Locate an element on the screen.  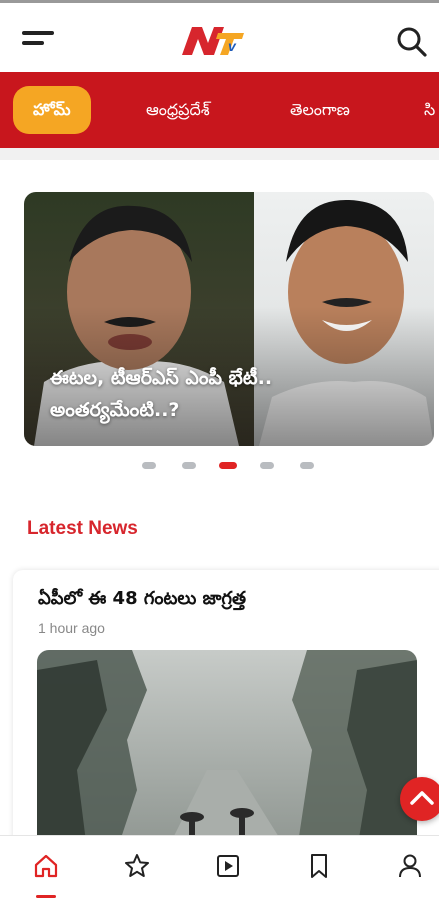
hamburger-menu-icon is located at coordinates (39, 40).